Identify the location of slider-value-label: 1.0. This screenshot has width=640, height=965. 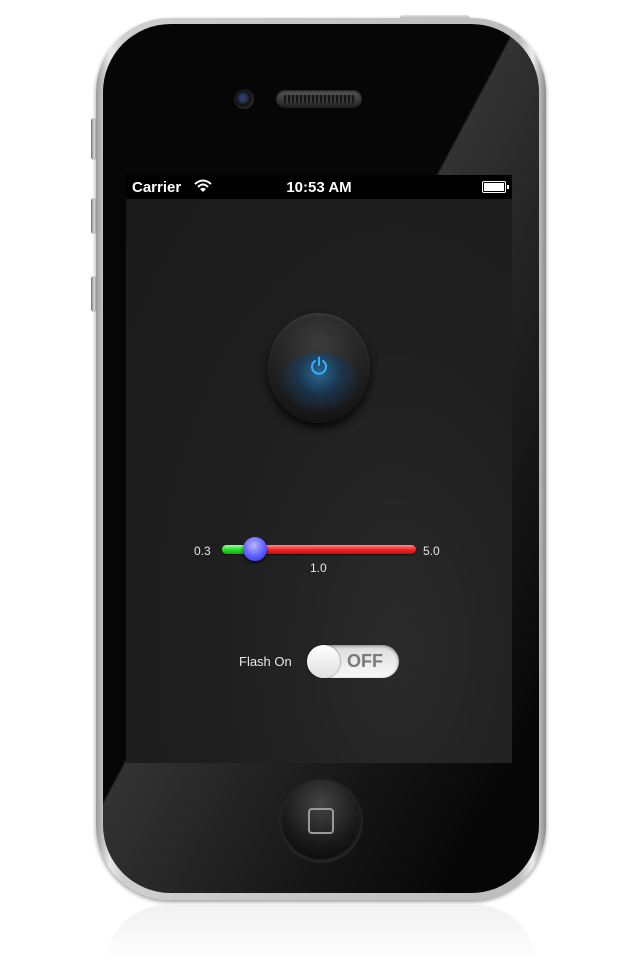
(318, 568).